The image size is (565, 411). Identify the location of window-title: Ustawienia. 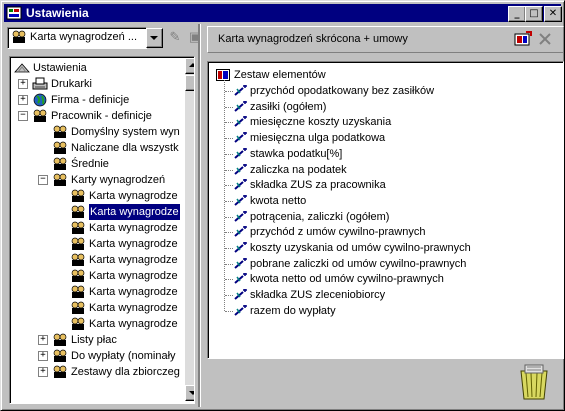
(57, 13).